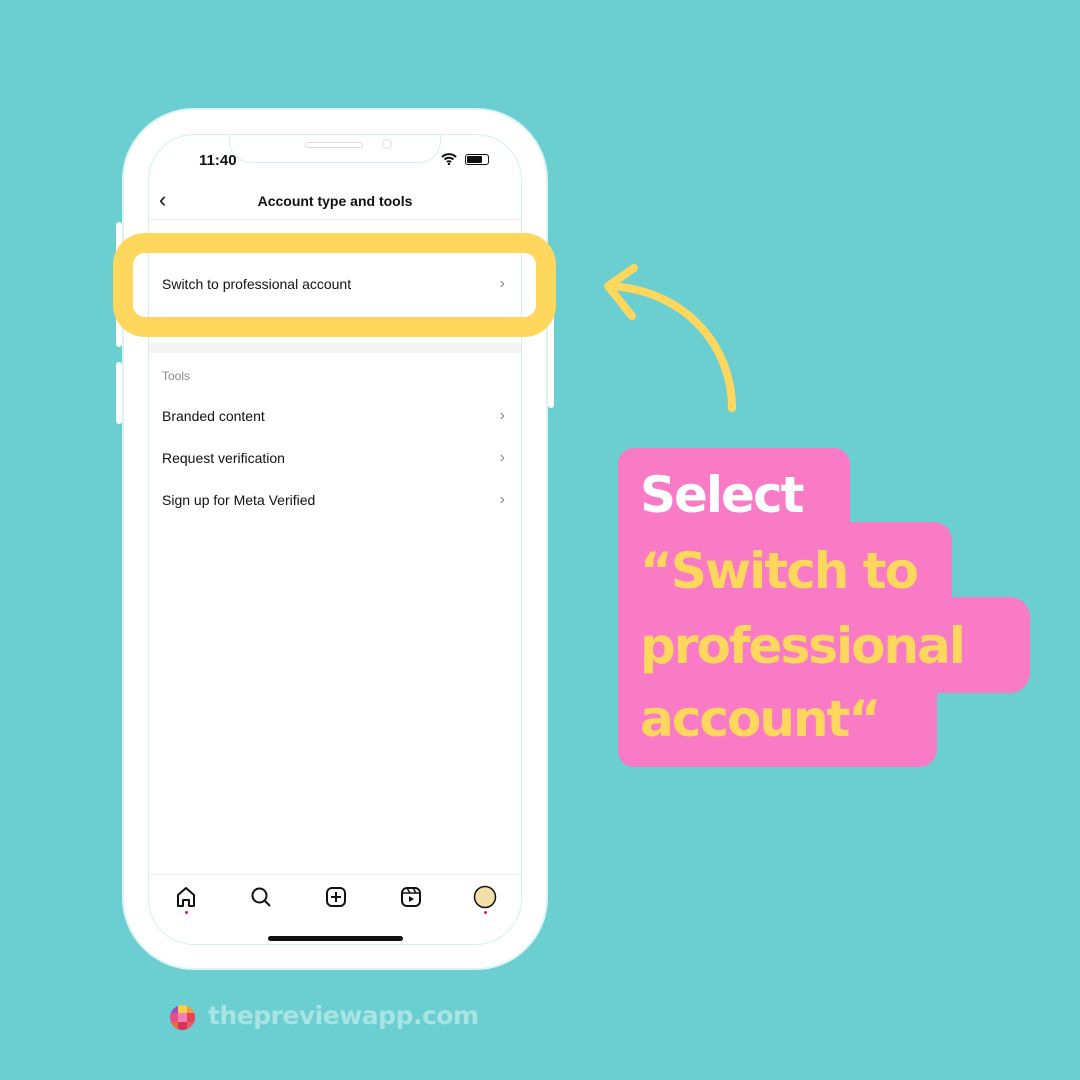 The width and height of the screenshot is (1080, 1080). I want to click on wifi-icon, so click(449, 159).